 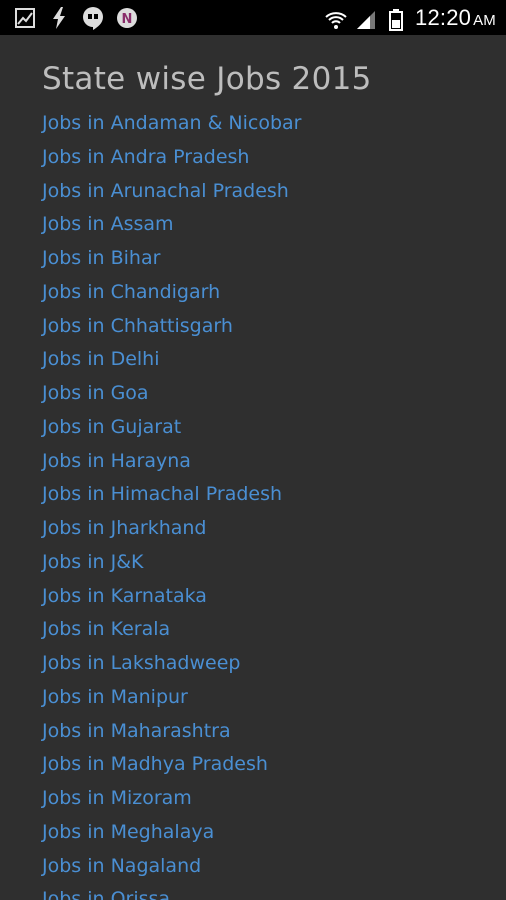 I want to click on list-item: Jobs in Nagaland, so click(x=172, y=867).